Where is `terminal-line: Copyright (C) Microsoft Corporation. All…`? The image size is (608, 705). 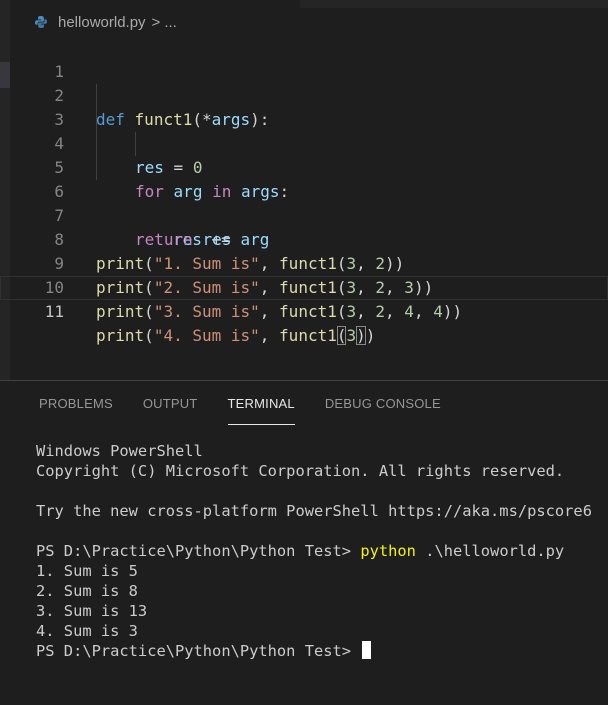 terminal-line: Copyright (C) Microsoft Corporation. All… is located at coordinates (300, 471).